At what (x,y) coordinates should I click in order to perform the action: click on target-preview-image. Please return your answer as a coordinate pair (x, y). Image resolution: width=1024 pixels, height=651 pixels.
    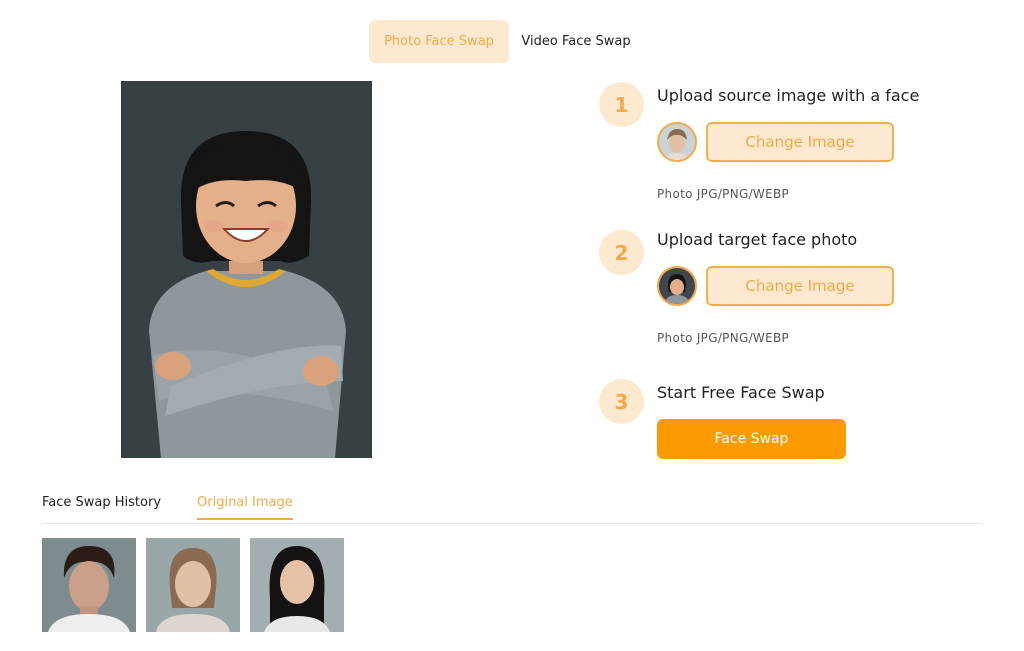
    Looking at the image, I should click on (246, 269).